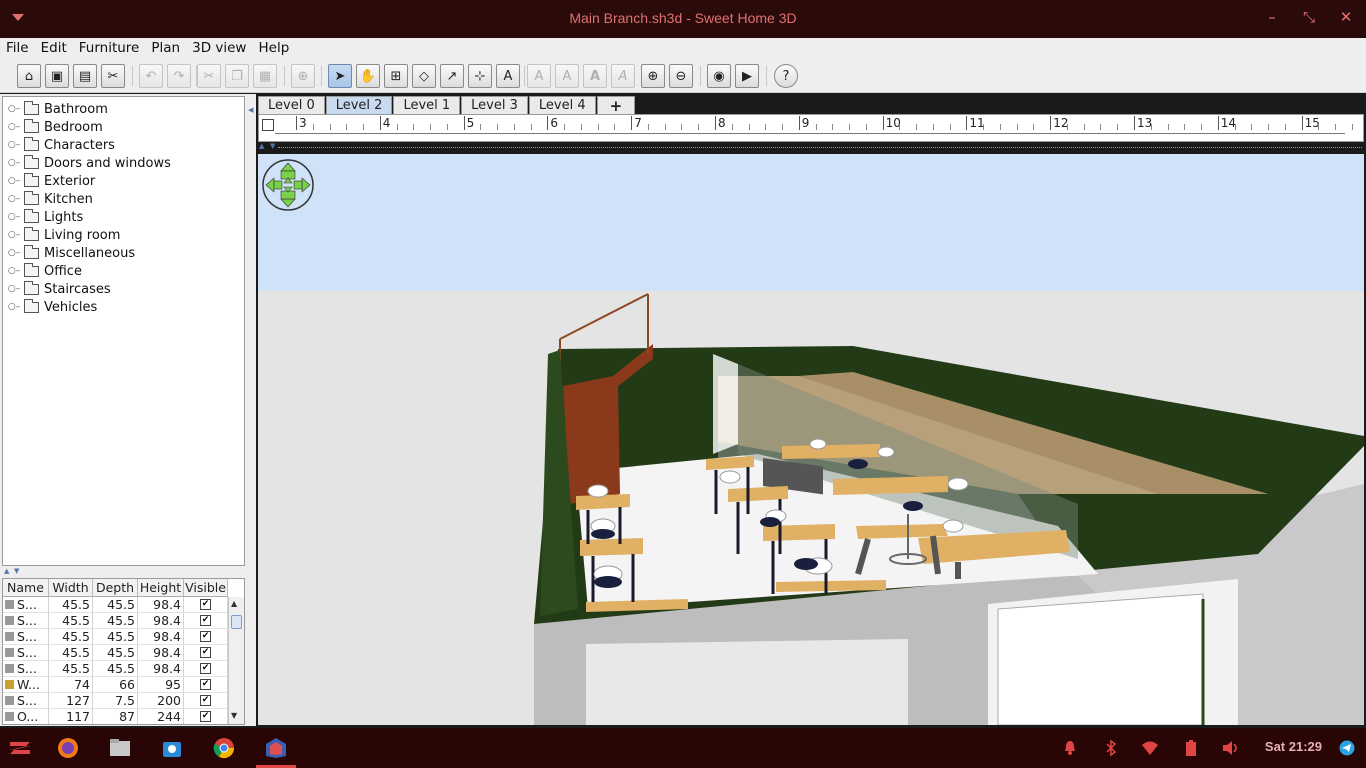 This screenshot has height=768, width=1366. What do you see at coordinates (810, 147) in the screenshot?
I see `plan-3d-splitter: ▲ ▼` at bounding box center [810, 147].